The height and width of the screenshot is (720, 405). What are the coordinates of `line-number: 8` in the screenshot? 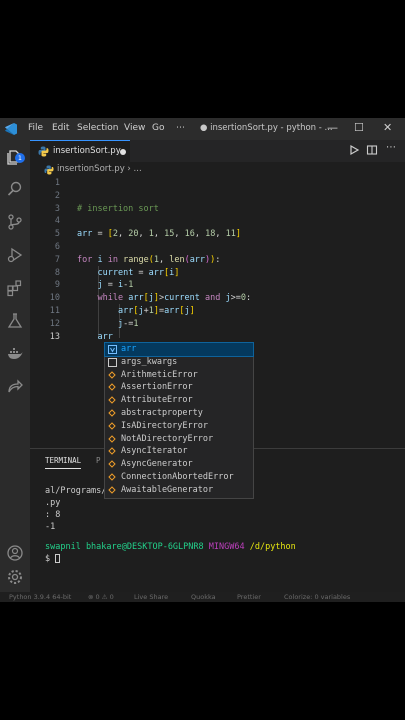 It's located at (57, 272).